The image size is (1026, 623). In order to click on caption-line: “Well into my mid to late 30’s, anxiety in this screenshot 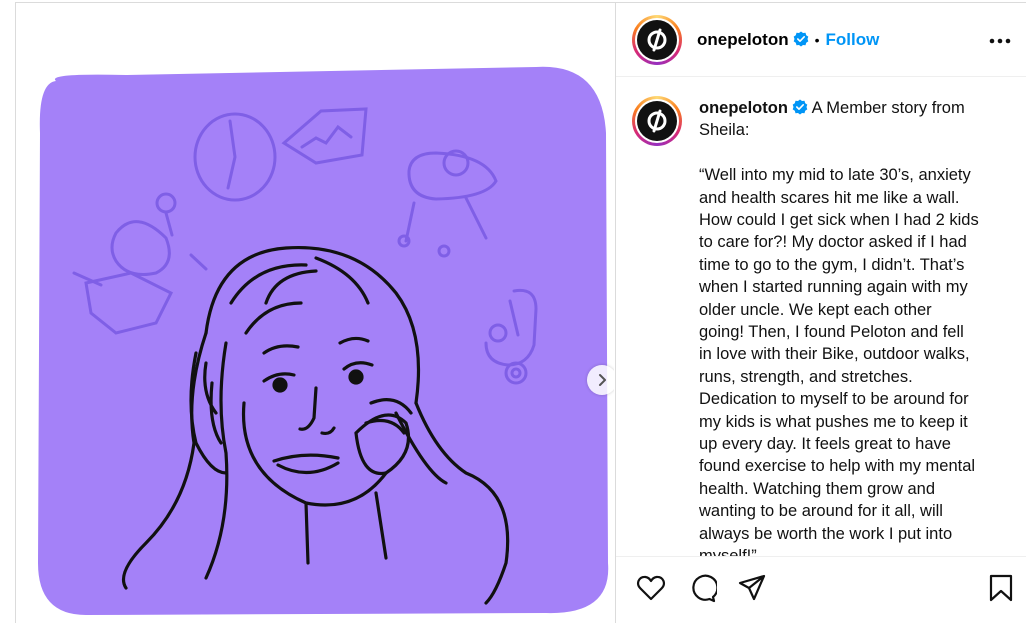, I will do `click(835, 175)`.